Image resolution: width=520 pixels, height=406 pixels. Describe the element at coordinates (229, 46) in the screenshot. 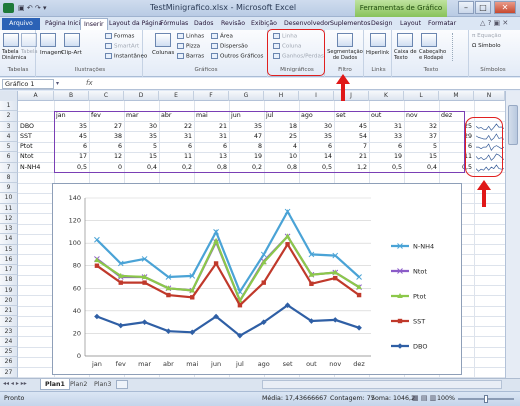

I see `dispersao-button: Dispersão` at that location.